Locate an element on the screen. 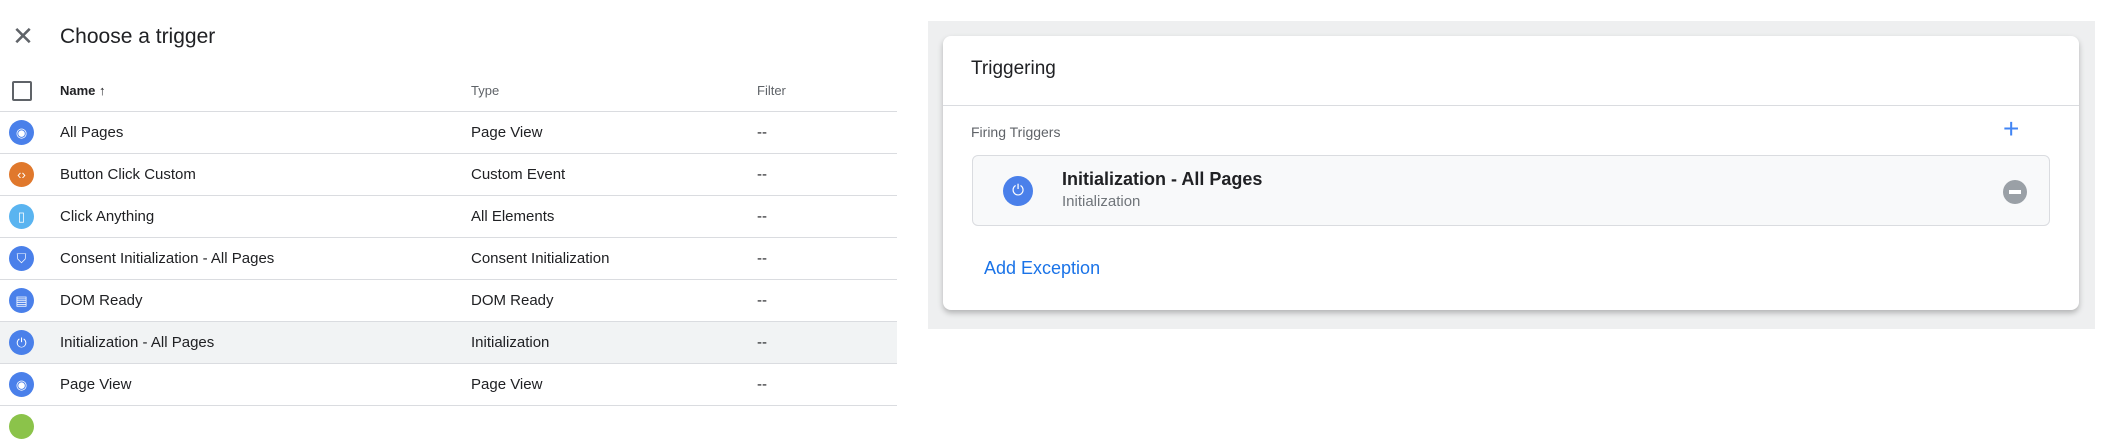 The height and width of the screenshot is (439, 2106). trigger-type: DOM Ready is located at coordinates (512, 300).